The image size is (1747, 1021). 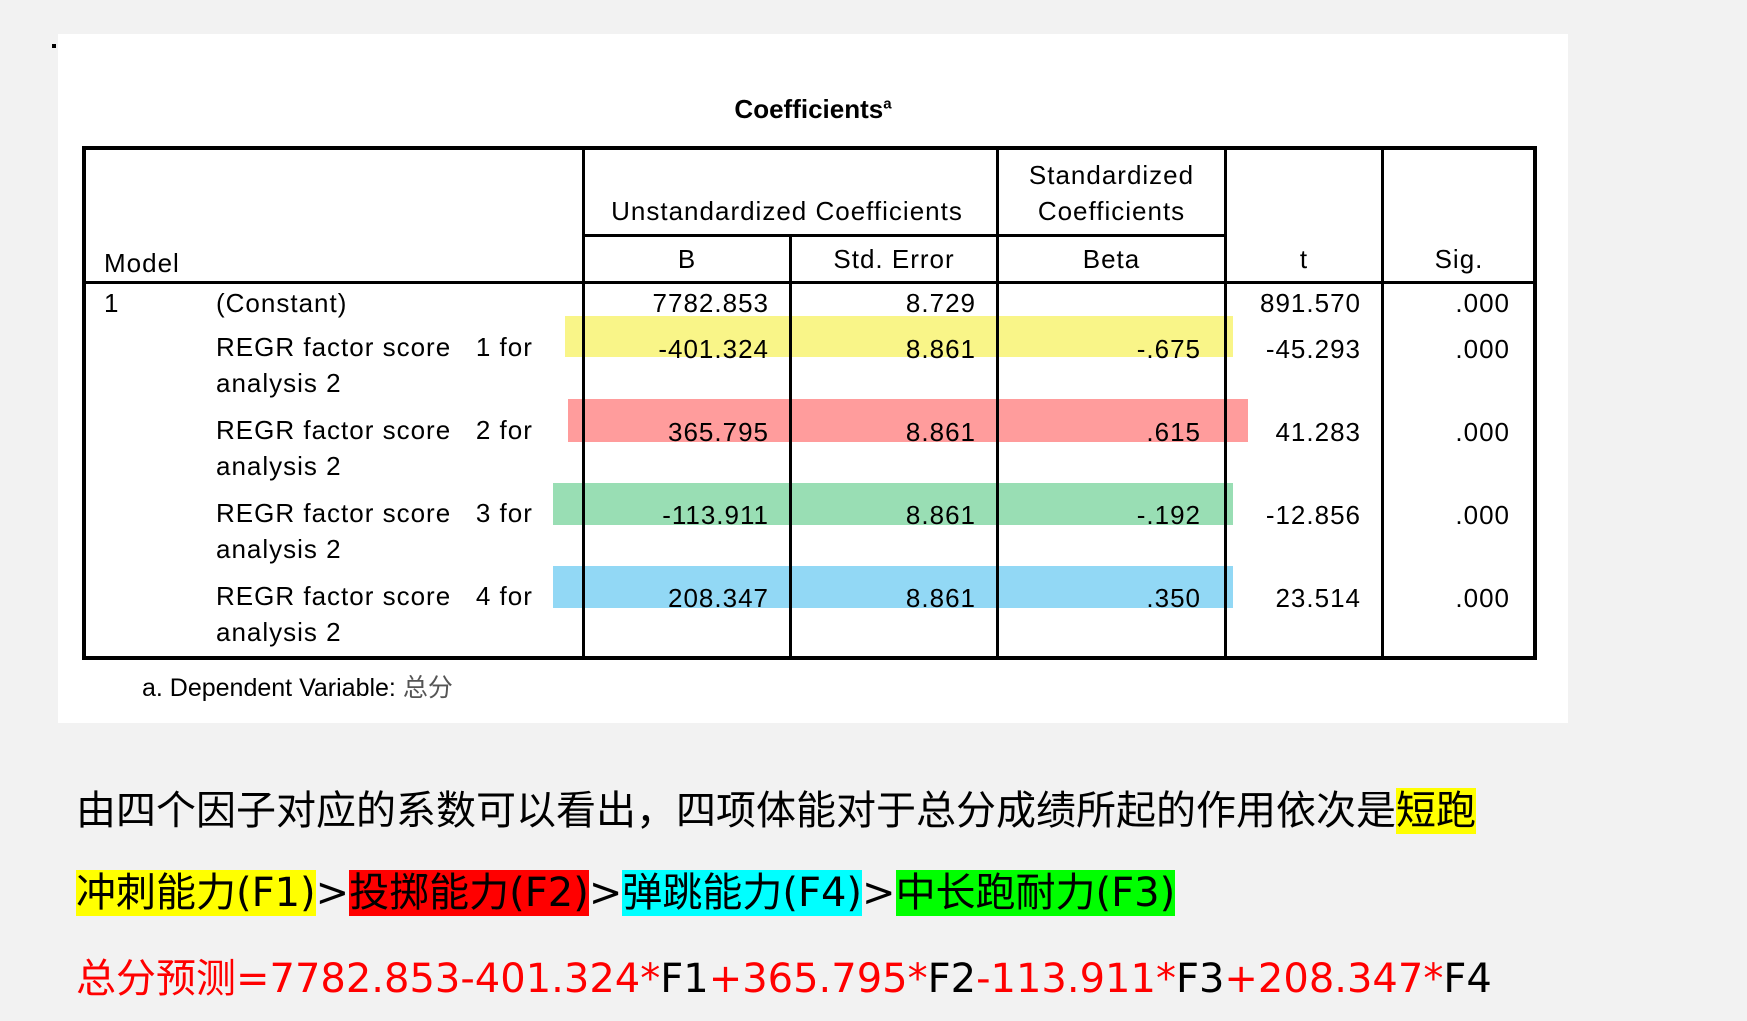 I want to click on rank-f2: 投掷能力(F2), so click(x=469, y=893).